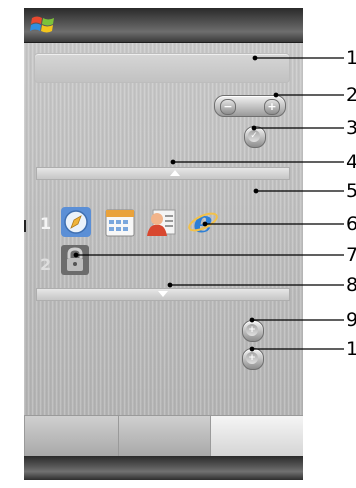 The height and width of the screenshot is (488, 356). I want to click on callout-label: 4, so click(351, 162).